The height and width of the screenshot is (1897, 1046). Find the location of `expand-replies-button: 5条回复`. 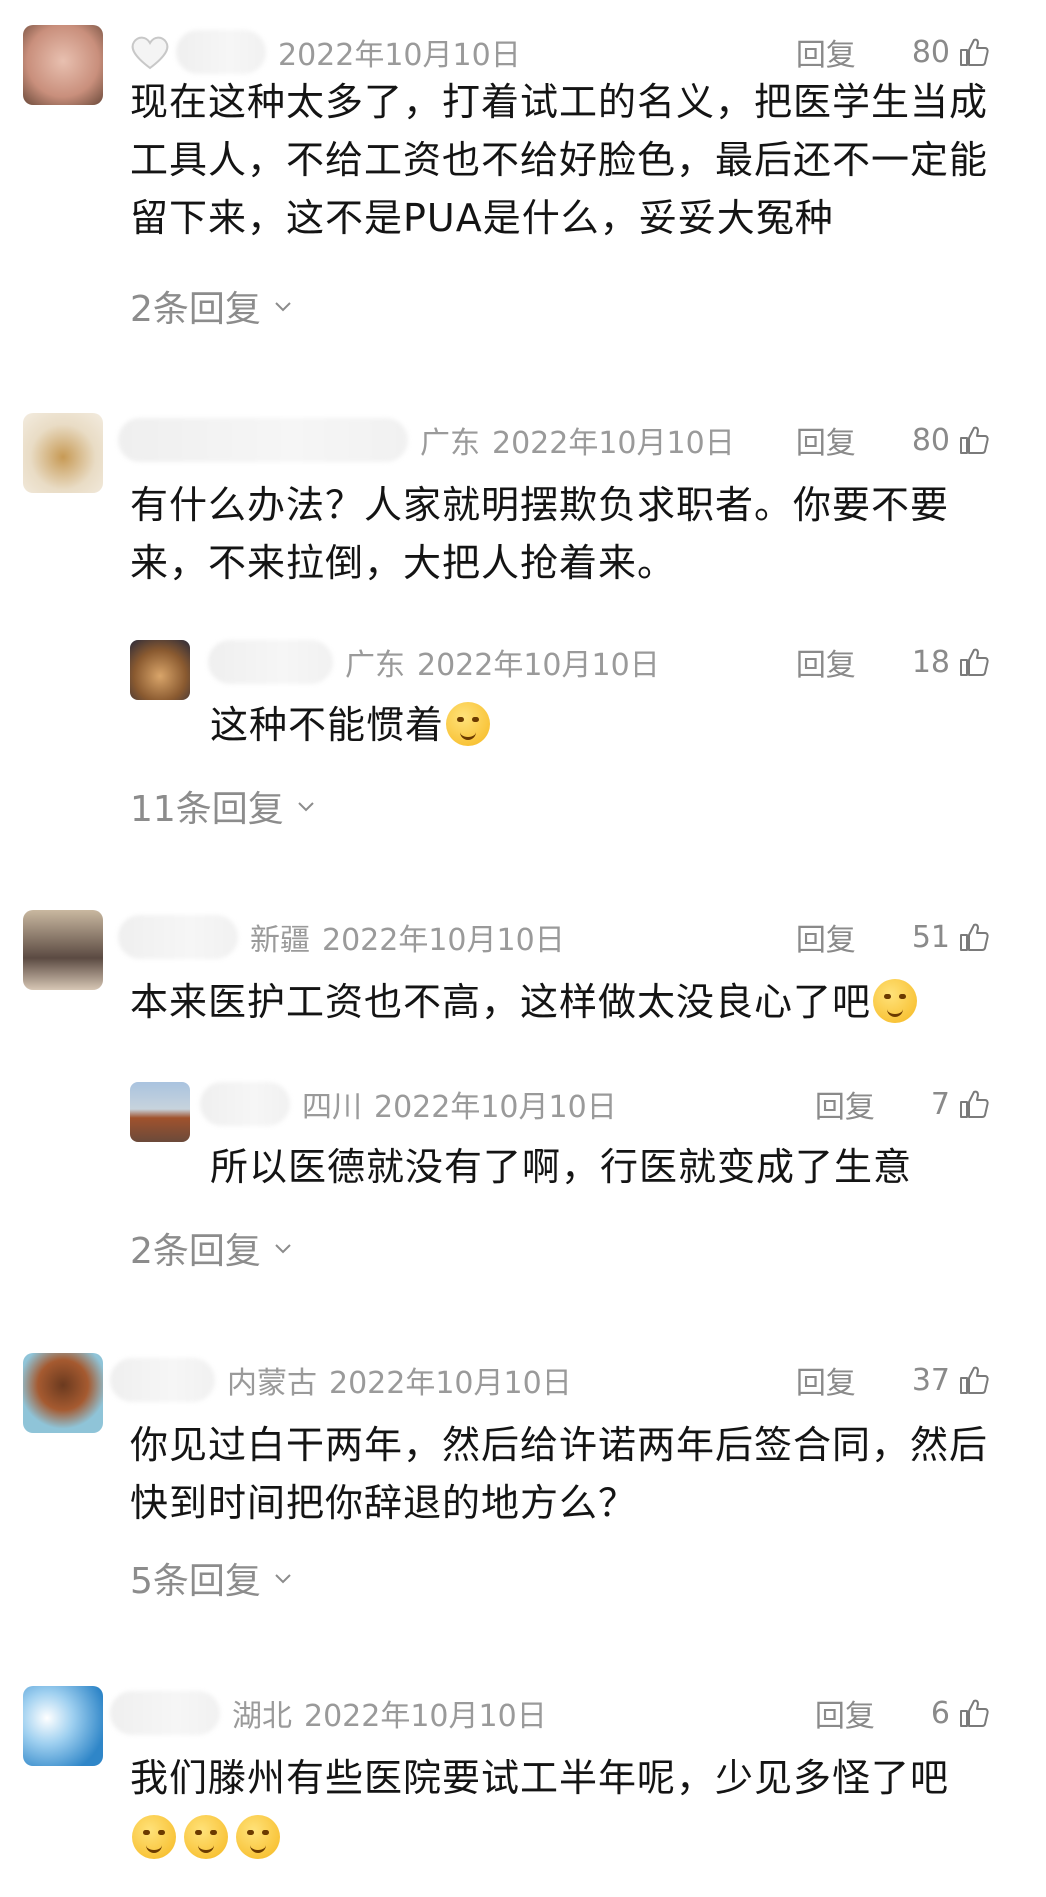

expand-replies-button: 5条回复 is located at coordinates (212, 1578).